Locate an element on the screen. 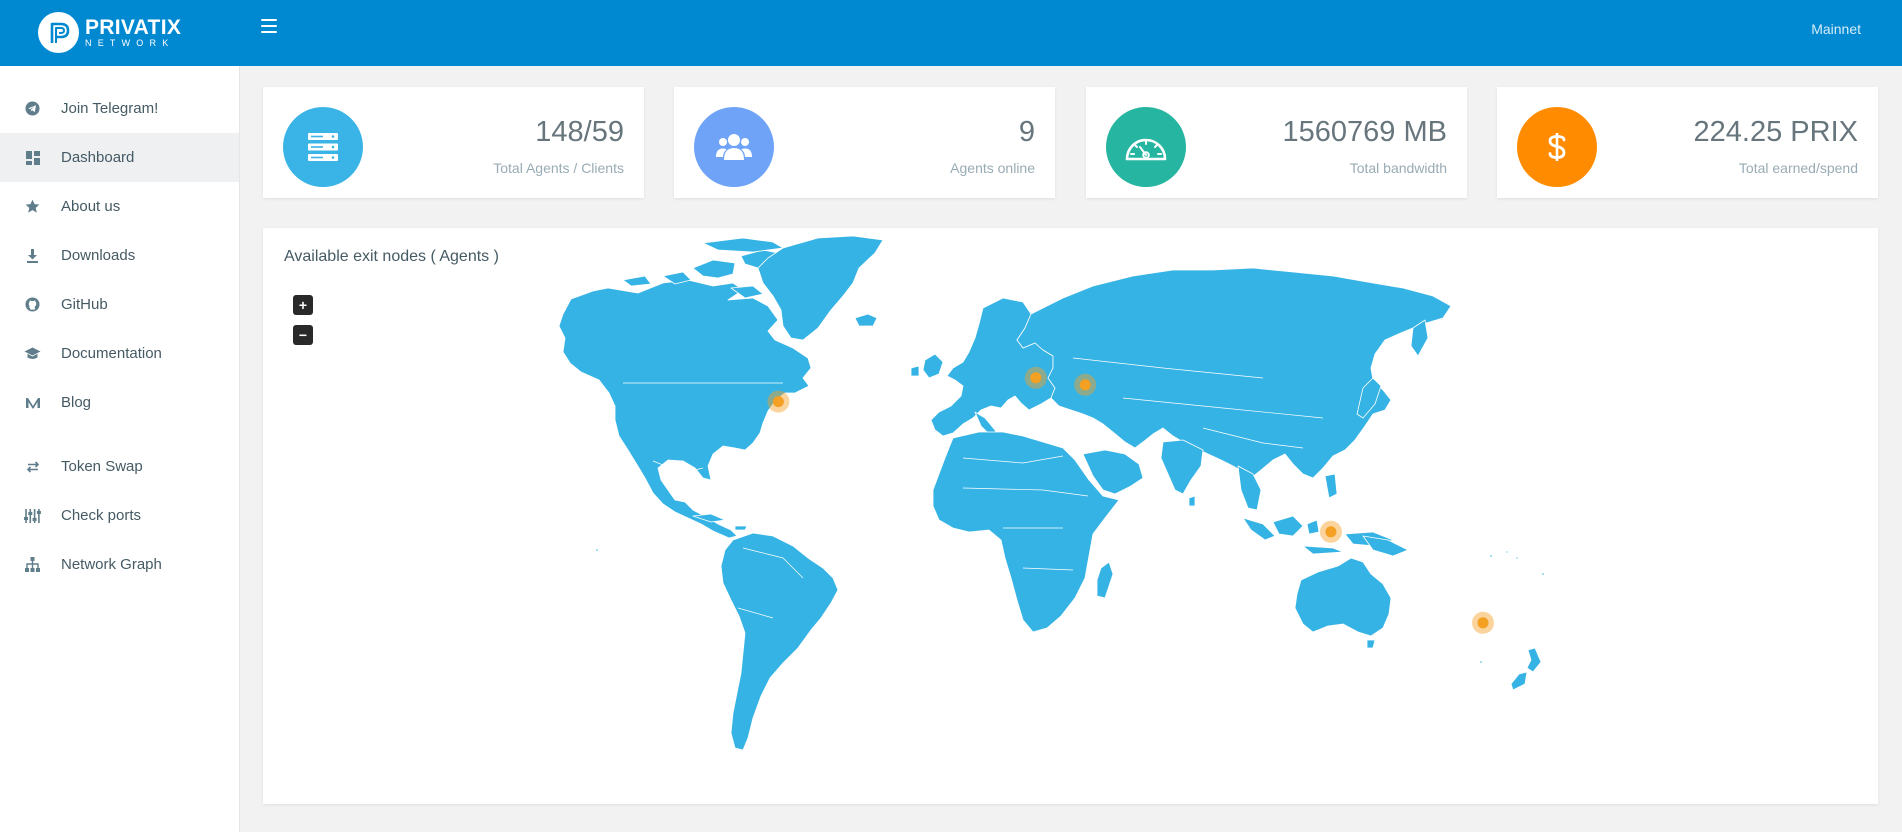 This screenshot has width=1902, height=832. sidebar-item-label: Join Telegram! is located at coordinates (110, 108).